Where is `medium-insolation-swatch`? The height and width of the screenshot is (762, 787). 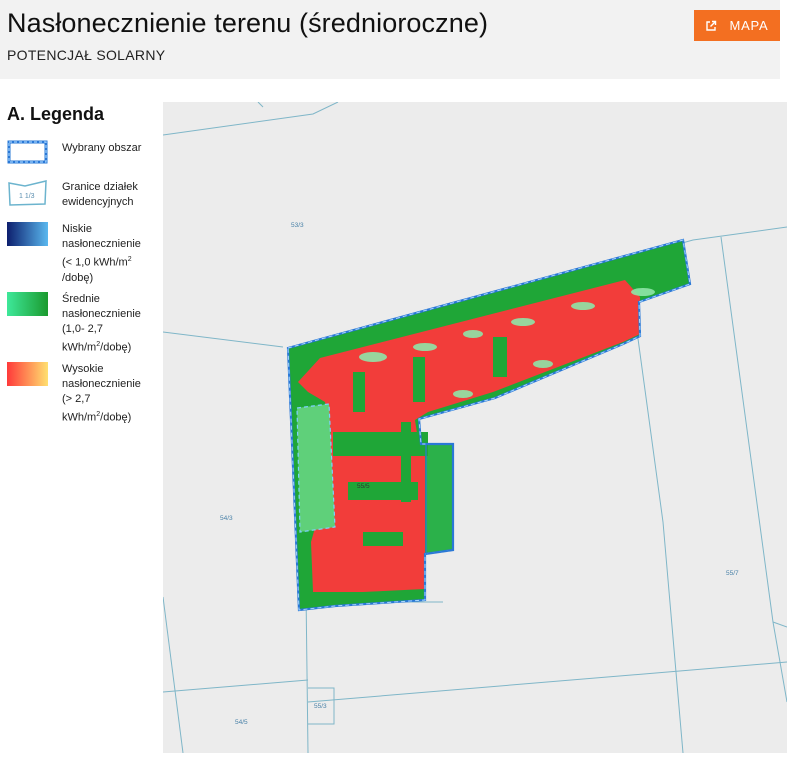 medium-insolation-swatch is located at coordinates (27, 304).